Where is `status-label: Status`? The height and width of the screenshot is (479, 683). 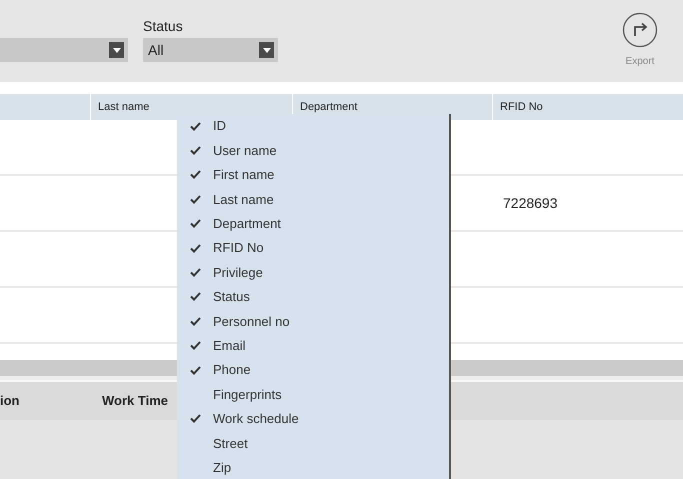
status-label: Status is located at coordinates (163, 26).